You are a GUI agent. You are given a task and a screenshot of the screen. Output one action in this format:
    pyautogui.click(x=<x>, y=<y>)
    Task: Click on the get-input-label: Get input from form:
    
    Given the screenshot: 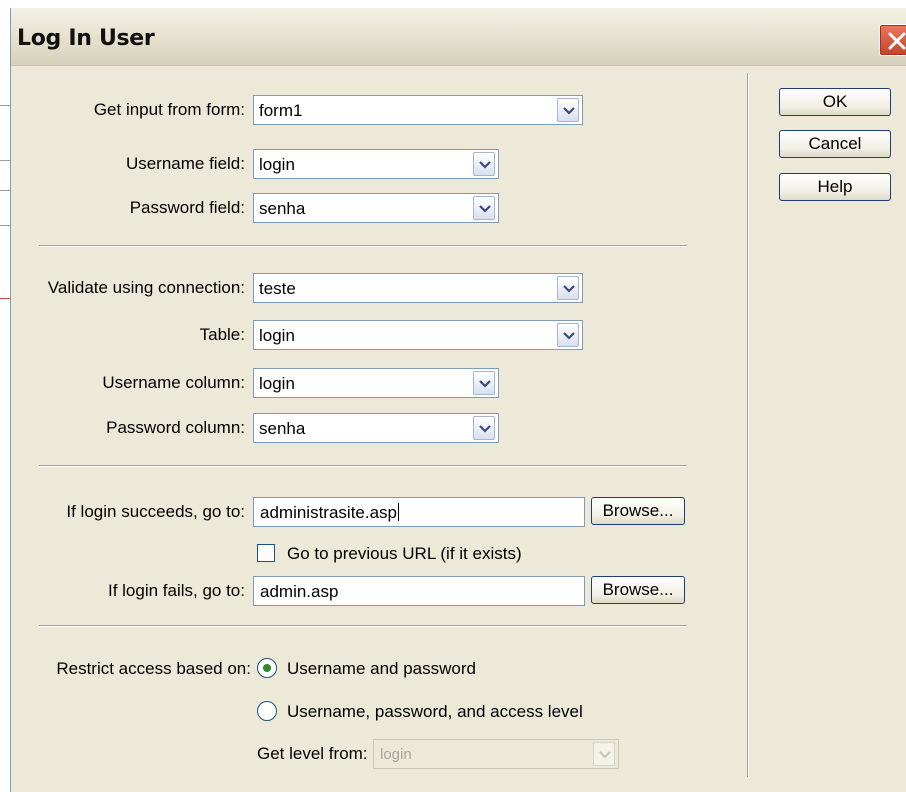 What is the action you would take?
    pyautogui.click(x=169, y=109)
    